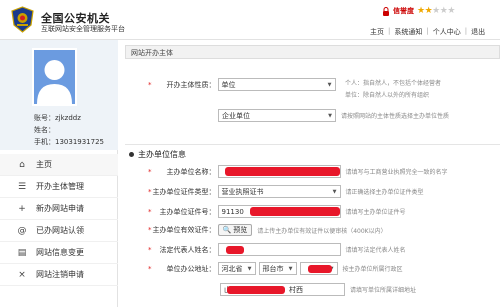 Image resolution: width=500 pixels, height=307 pixels. Describe the element at coordinates (22, 186) in the screenshot. I see `list-icon: ☰` at that location.